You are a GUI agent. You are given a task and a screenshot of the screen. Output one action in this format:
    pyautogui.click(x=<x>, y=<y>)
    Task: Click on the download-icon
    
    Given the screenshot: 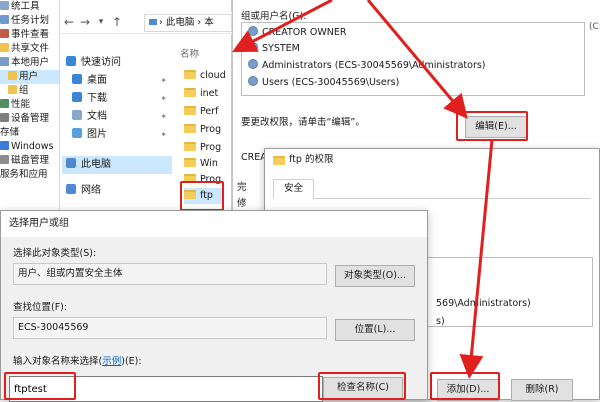 What is the action you would take?
    pyautogui.click(x=77, y=97)
    